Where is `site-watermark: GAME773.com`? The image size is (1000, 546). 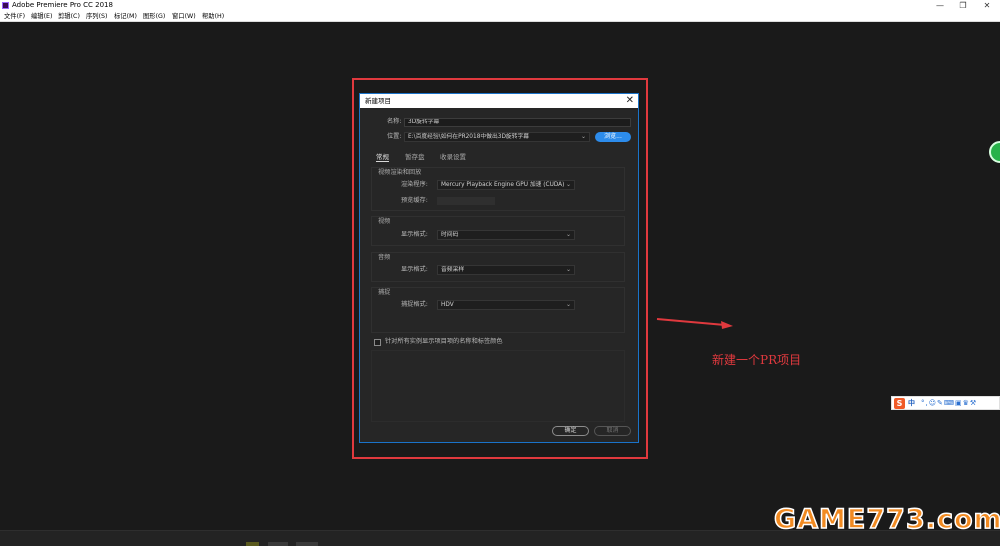
site-watermark: GAME773.com is located at coordinates (886, 520).